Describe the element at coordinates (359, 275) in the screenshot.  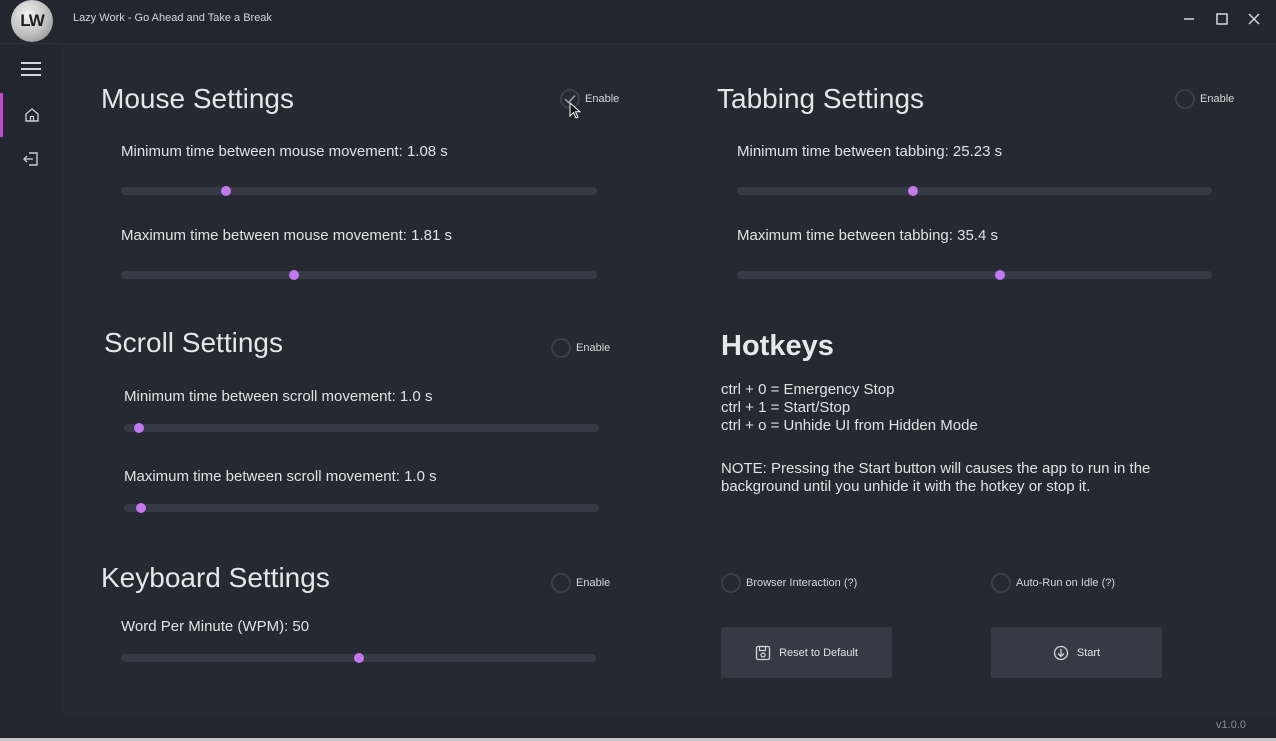
I see `mouse-max-slider` at that location.